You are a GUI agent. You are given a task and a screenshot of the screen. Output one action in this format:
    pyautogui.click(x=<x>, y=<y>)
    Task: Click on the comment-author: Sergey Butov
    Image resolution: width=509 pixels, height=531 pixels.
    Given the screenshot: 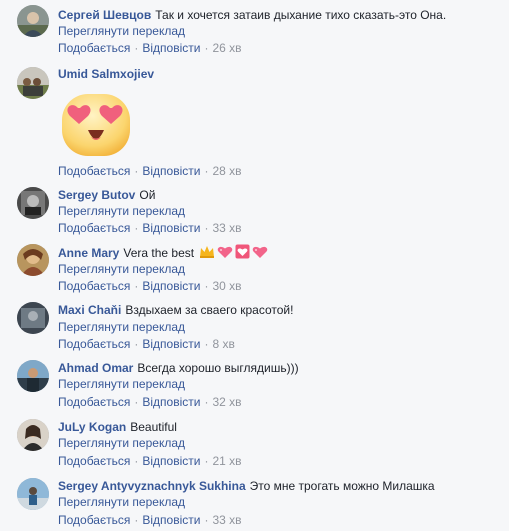 What is the action you would take?
    pyautogui.click(x=96, y=195)
    